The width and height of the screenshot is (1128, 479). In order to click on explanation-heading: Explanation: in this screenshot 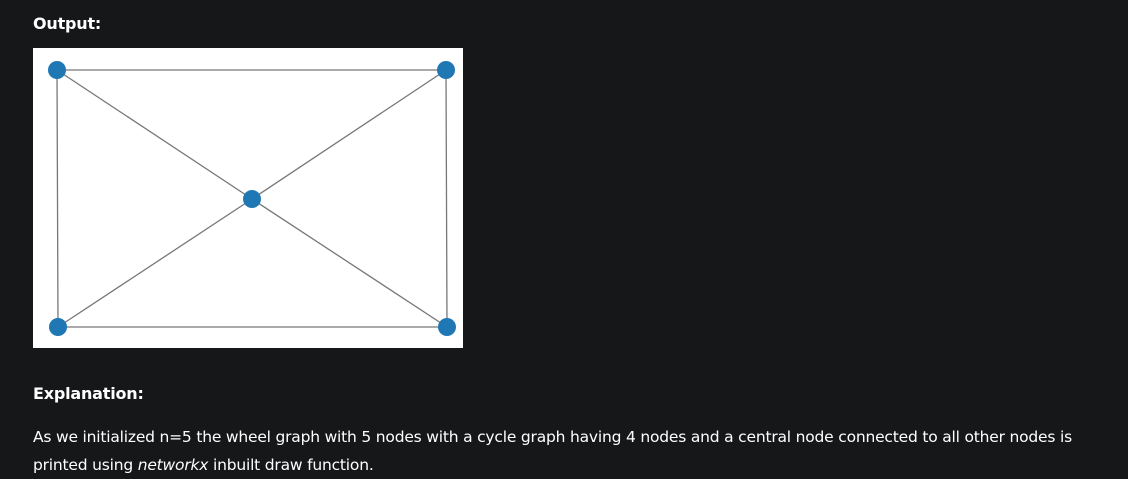, I will do `click(88, 393)`.